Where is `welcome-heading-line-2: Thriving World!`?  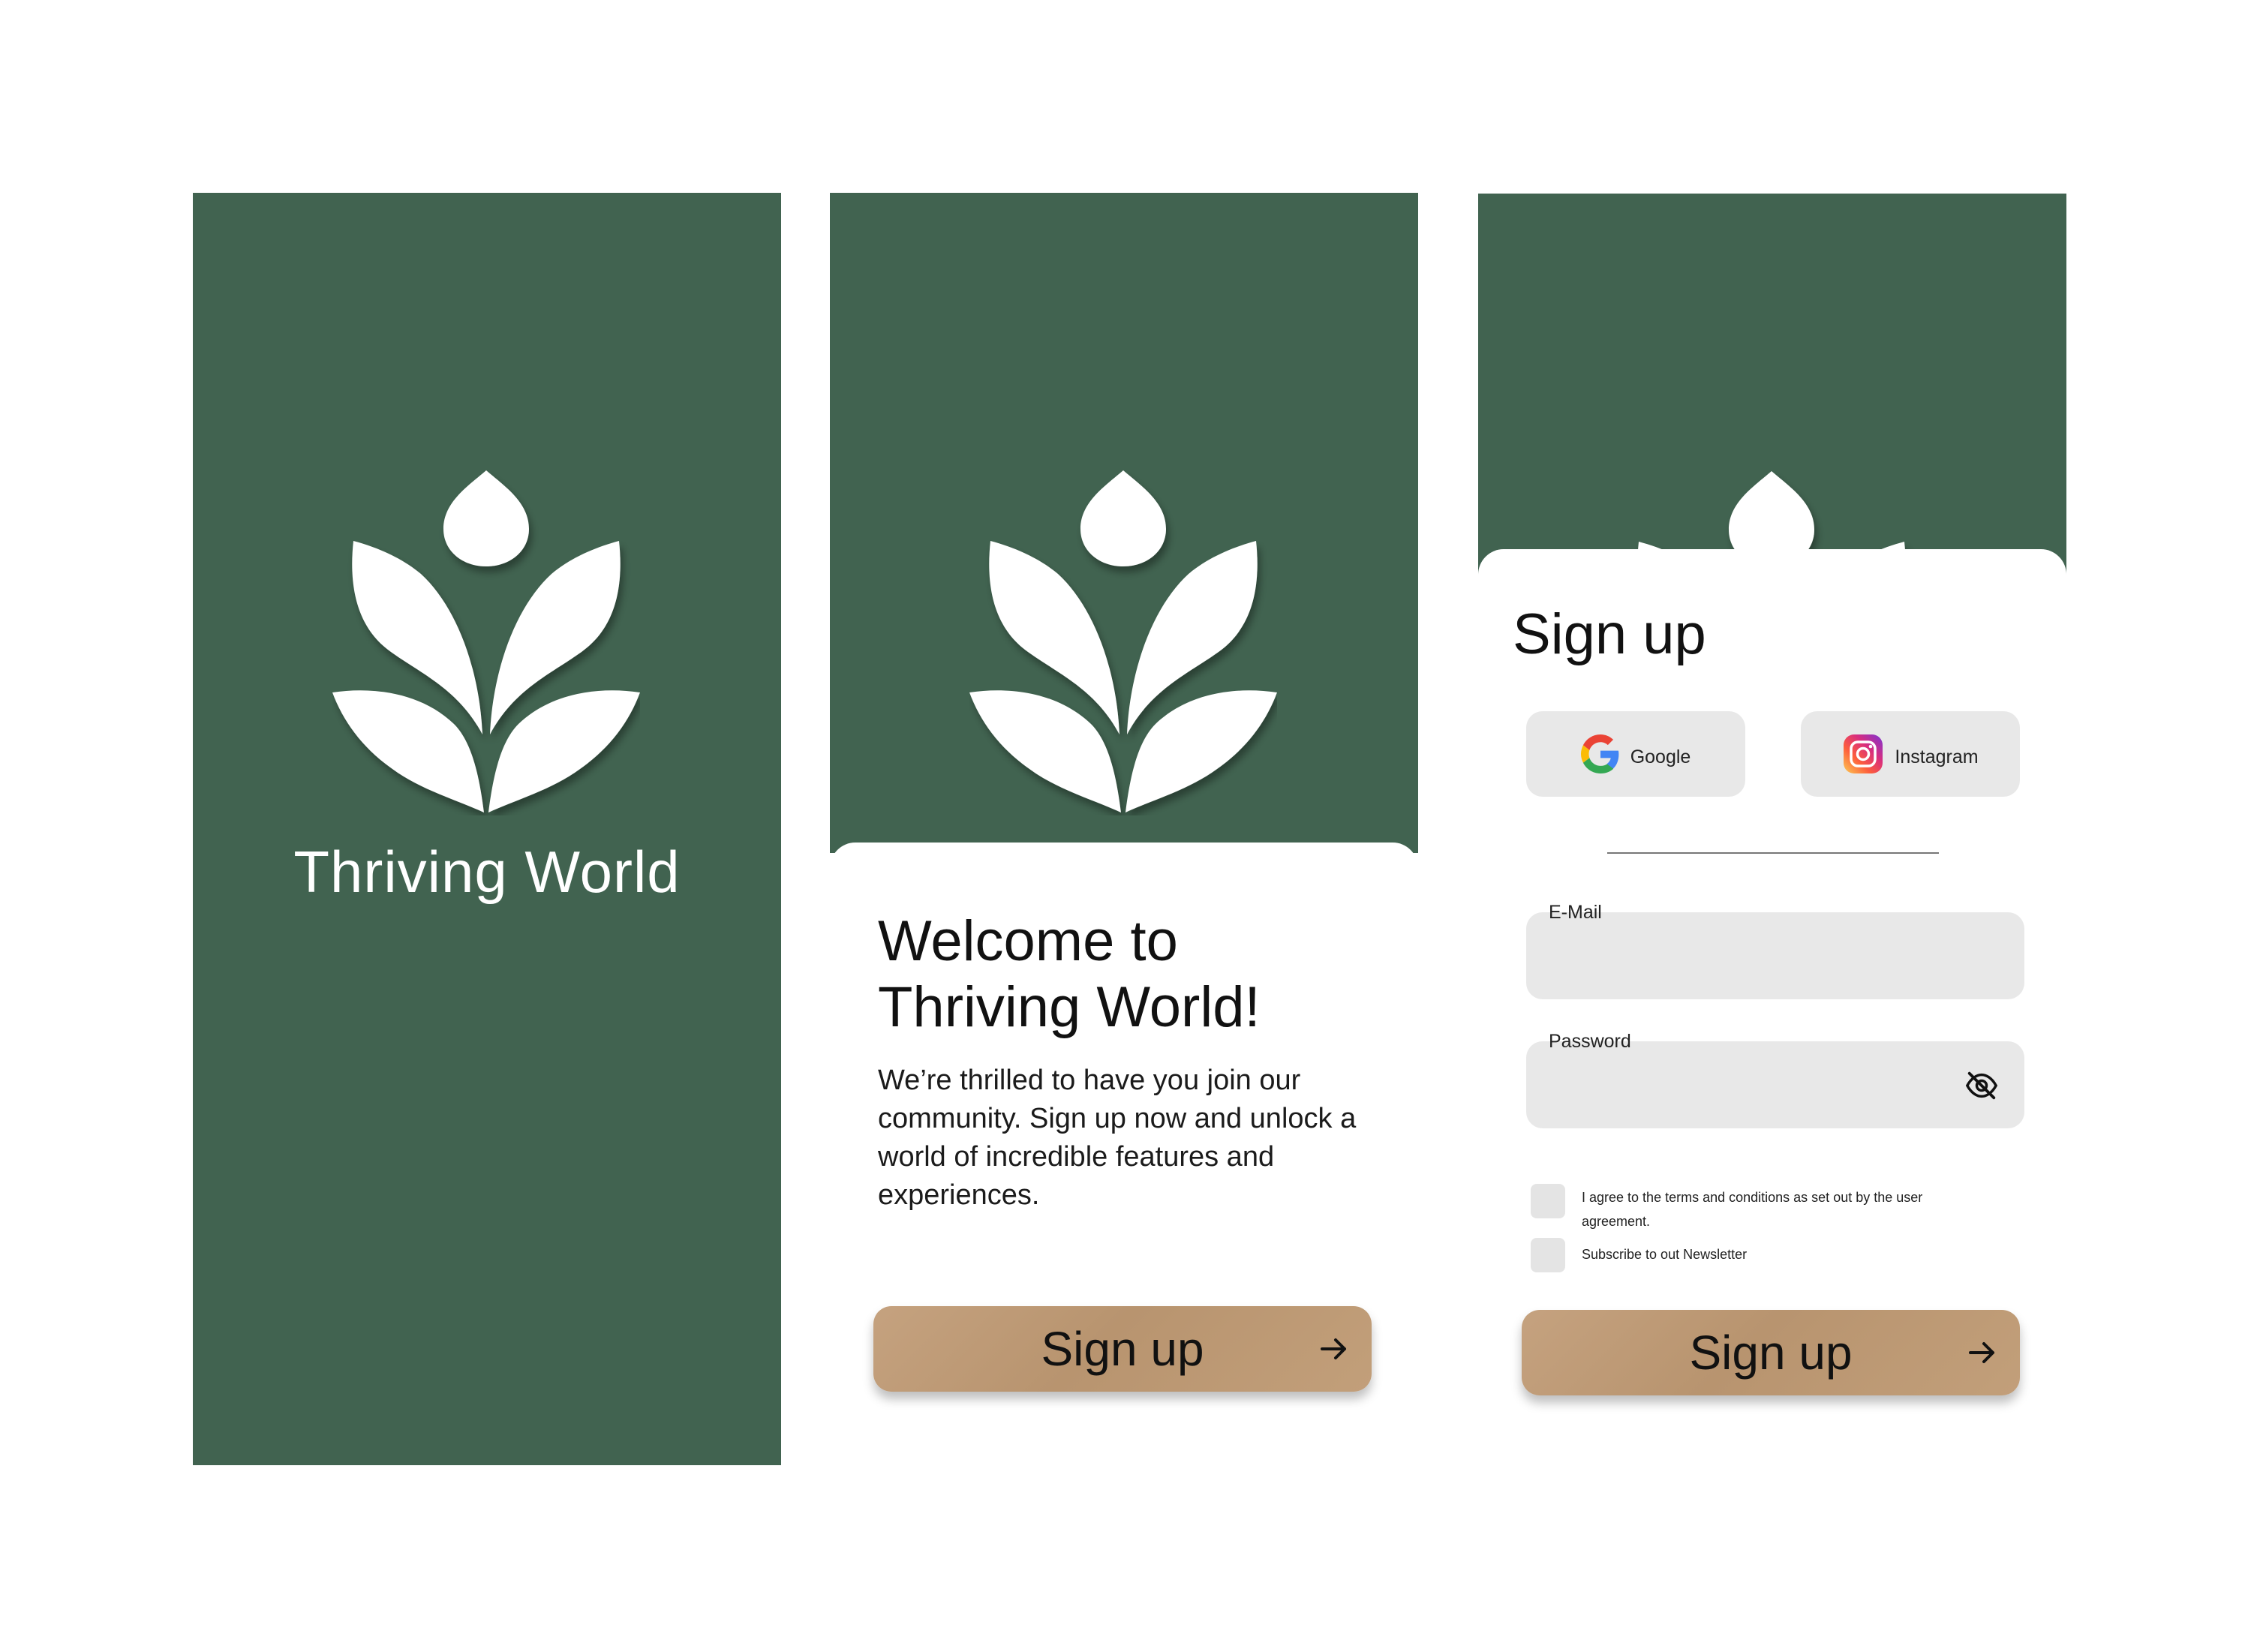
welcome-heading-line-2: Thriving World! is located at coordinates (1069, 1007).